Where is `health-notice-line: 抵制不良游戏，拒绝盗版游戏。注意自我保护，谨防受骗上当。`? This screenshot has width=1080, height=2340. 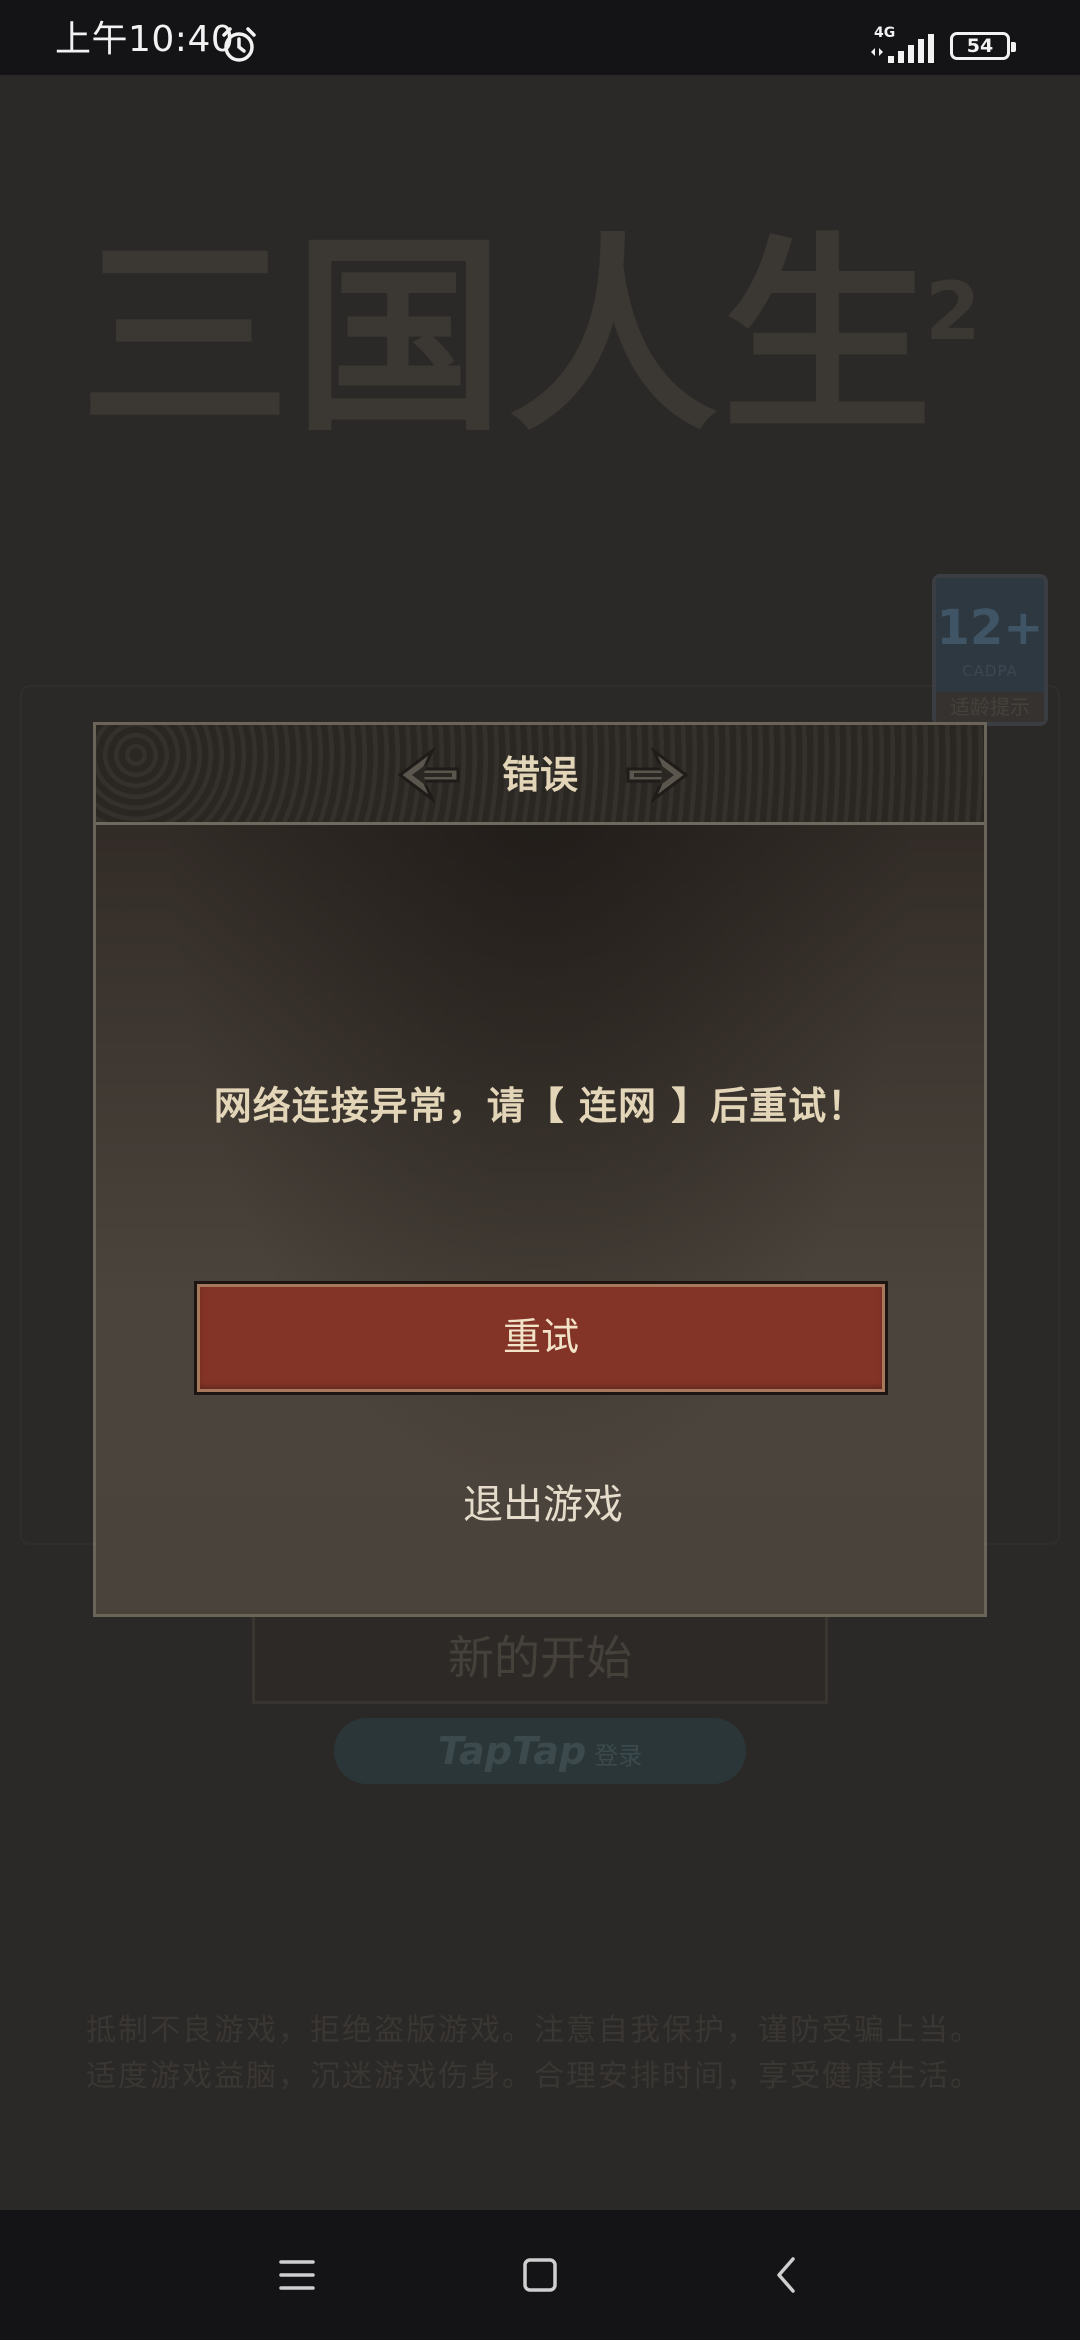 health-notice-line: 抵制不良游戏，拒绝盗版游戏。注意自我保护，谨防受骗上当。 is located at coordinates (534, 2030).